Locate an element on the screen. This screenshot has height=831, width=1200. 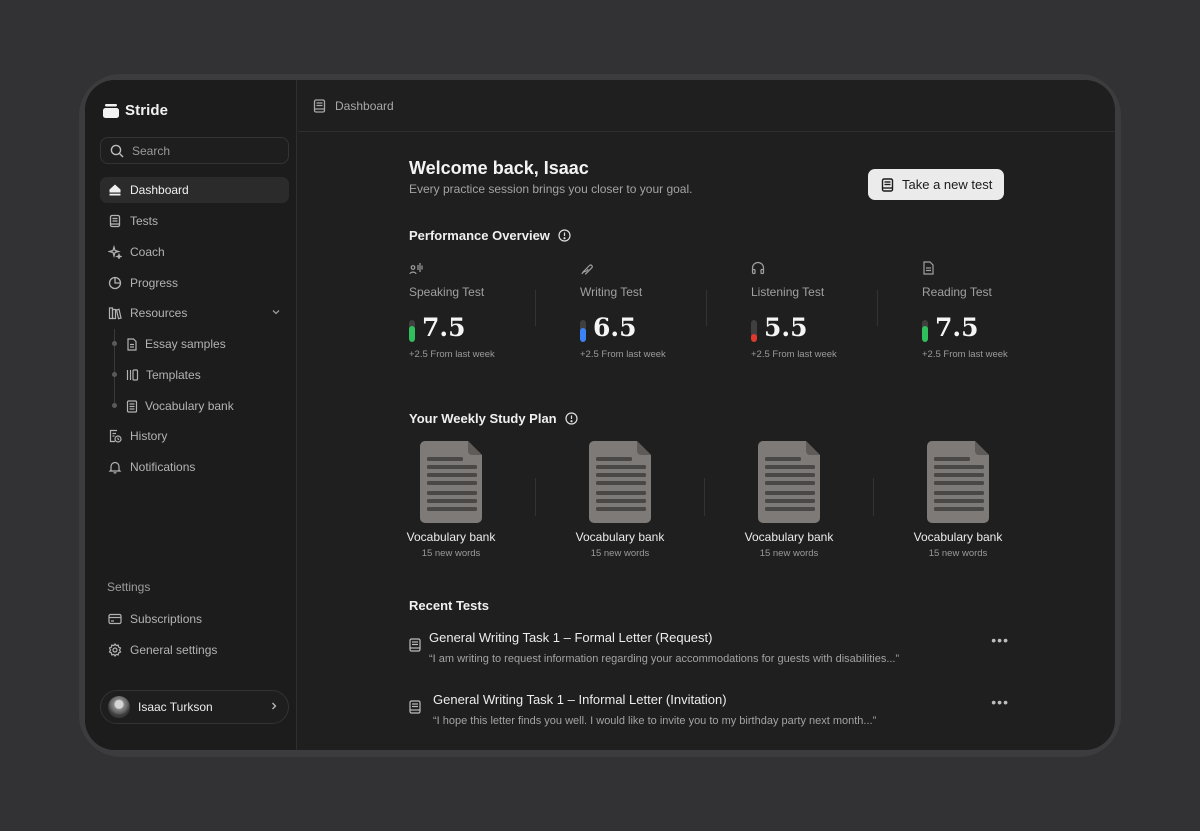
section-title: Your Weekly Study Plan is located at coordinates (483, 418).